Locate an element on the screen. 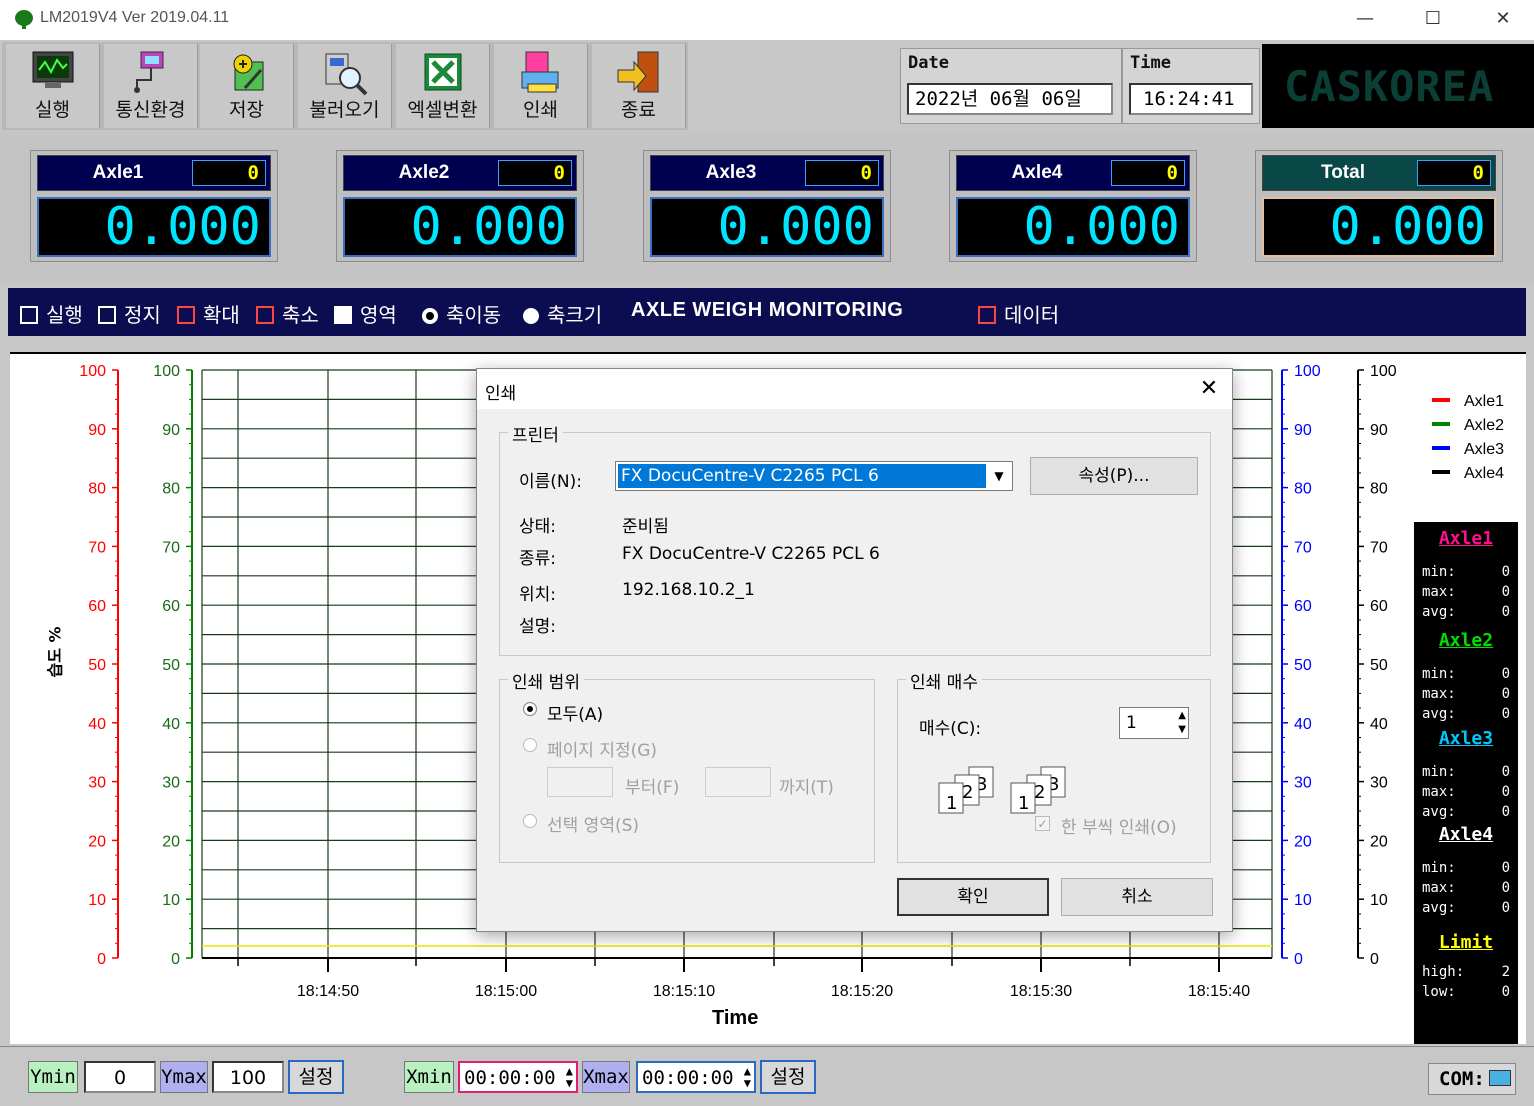 This screenshot has height=1106, width=1534. region-icon is located at coordinates (343, 315).